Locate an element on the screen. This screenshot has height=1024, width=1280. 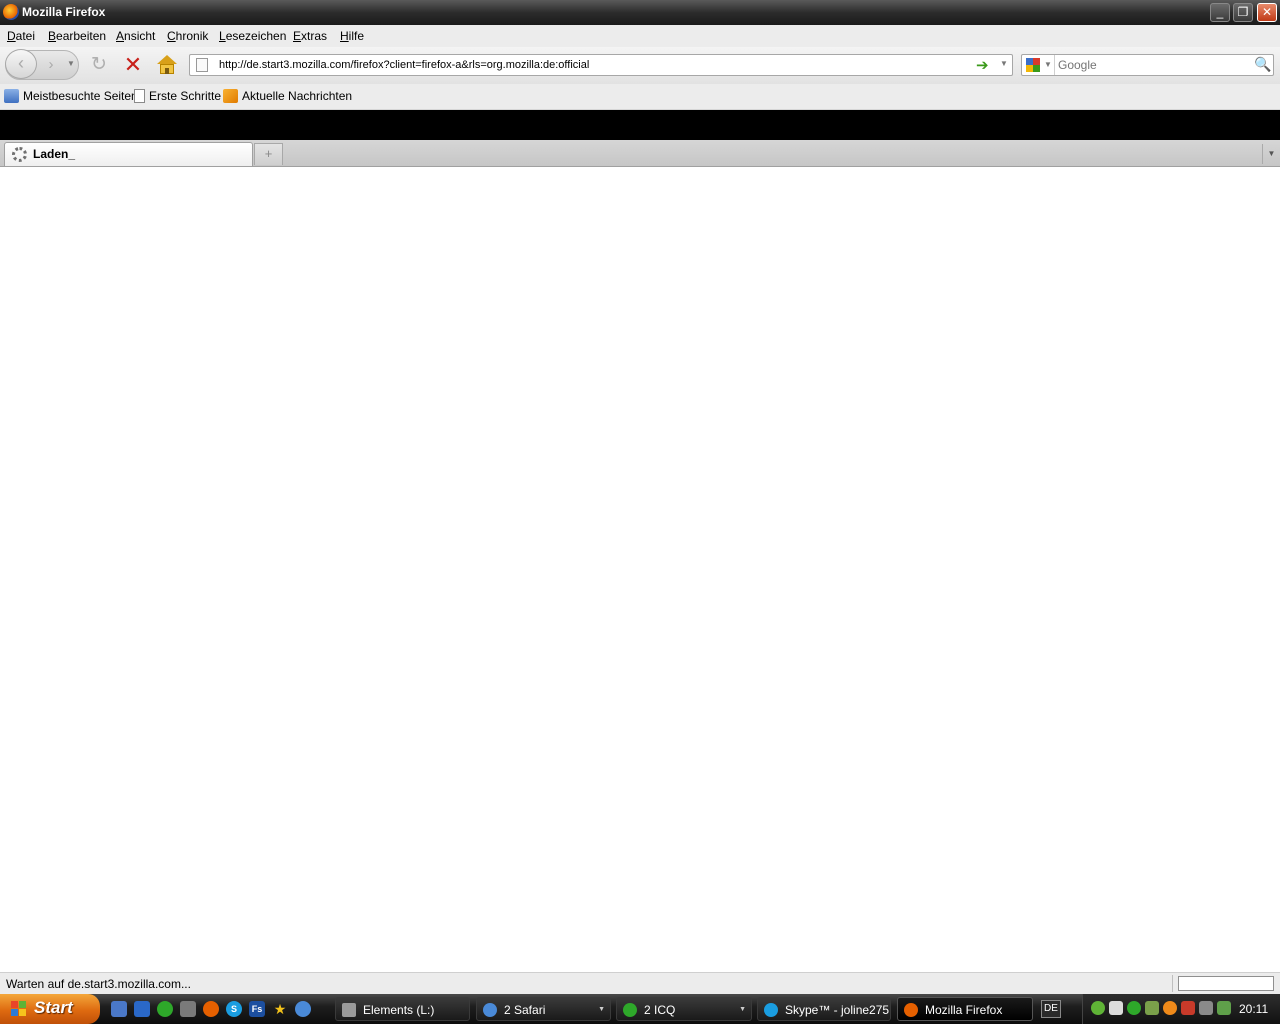
menu-lesezeichen: Lesezeichen is located at coordinates (252, 36).